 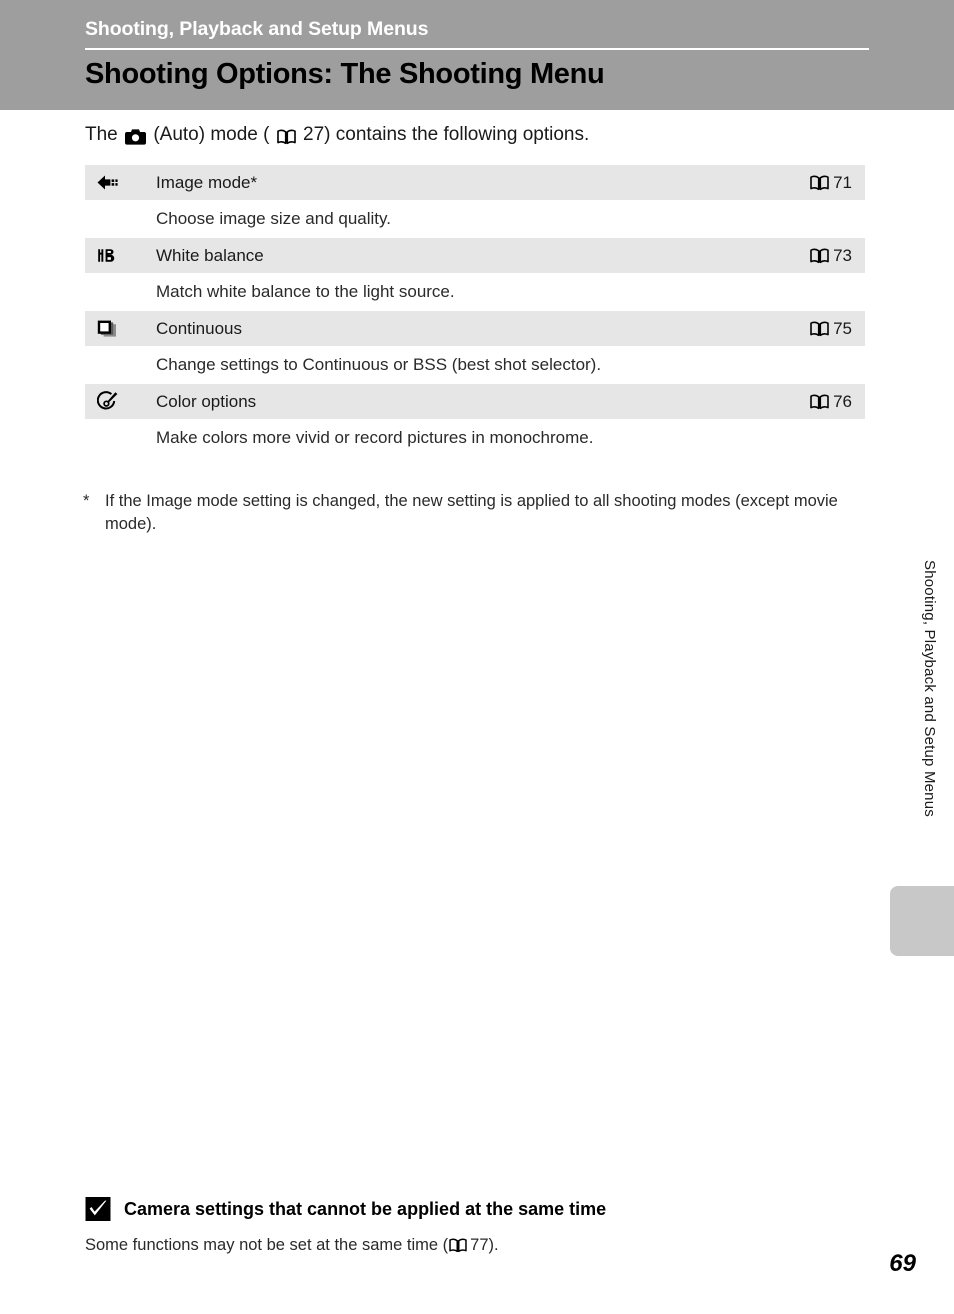 I want to click on option-label: White balance, so click(x=210, y=255).